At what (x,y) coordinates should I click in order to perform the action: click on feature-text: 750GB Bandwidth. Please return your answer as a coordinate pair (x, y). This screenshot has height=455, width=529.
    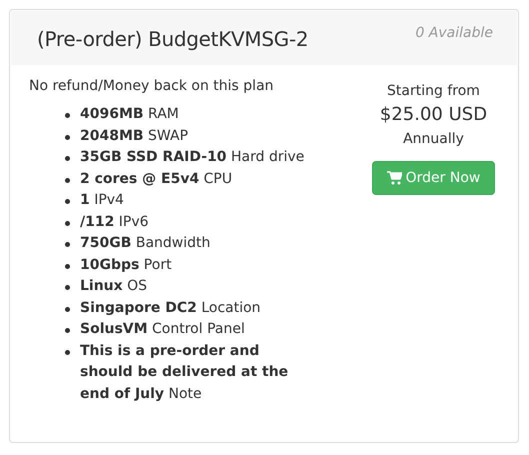
    Looking at the image, I should click on (146, 243).